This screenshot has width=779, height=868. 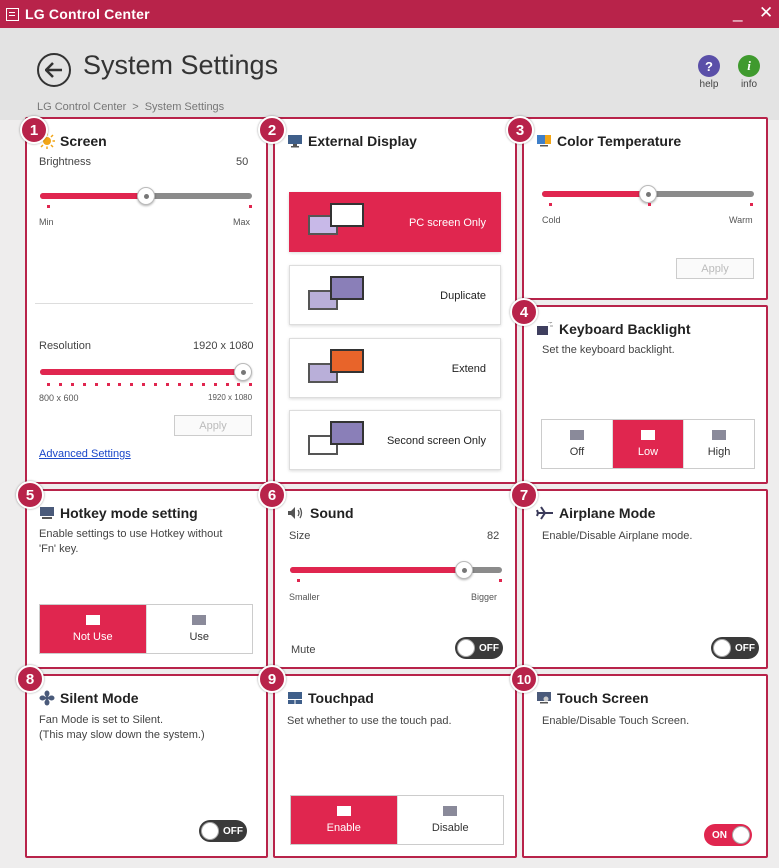 I want to click on display-option-pc-screen-only: PC screen Only, so click(x=395, y=222).